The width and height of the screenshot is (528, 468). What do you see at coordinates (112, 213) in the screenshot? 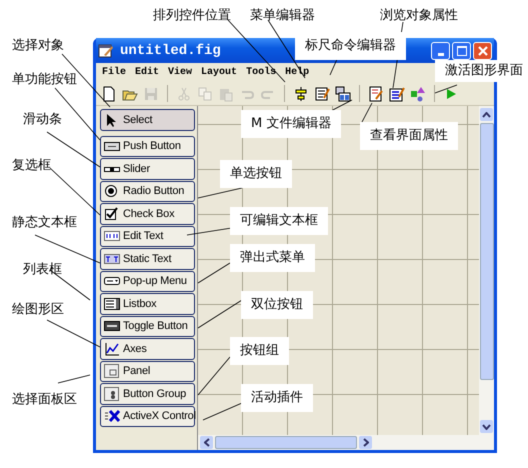
I see `checkbox-icon` at bounding box center [112, 213].